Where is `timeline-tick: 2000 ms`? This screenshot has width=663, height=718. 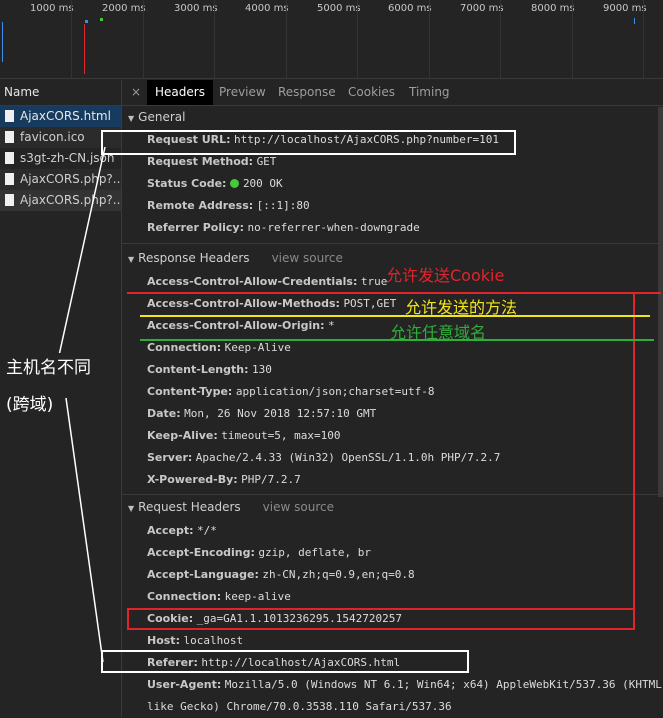
timeline-tick: 2000 ms is located at coordinates (124, 8).